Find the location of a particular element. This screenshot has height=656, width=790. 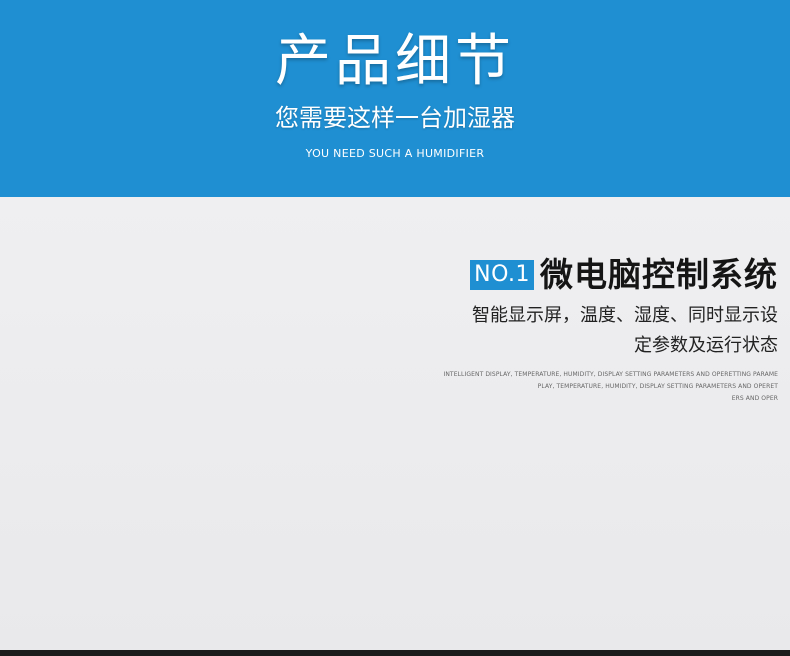

feature-english-line-3: ERS AND OPER is located at coordinates (754, 398).